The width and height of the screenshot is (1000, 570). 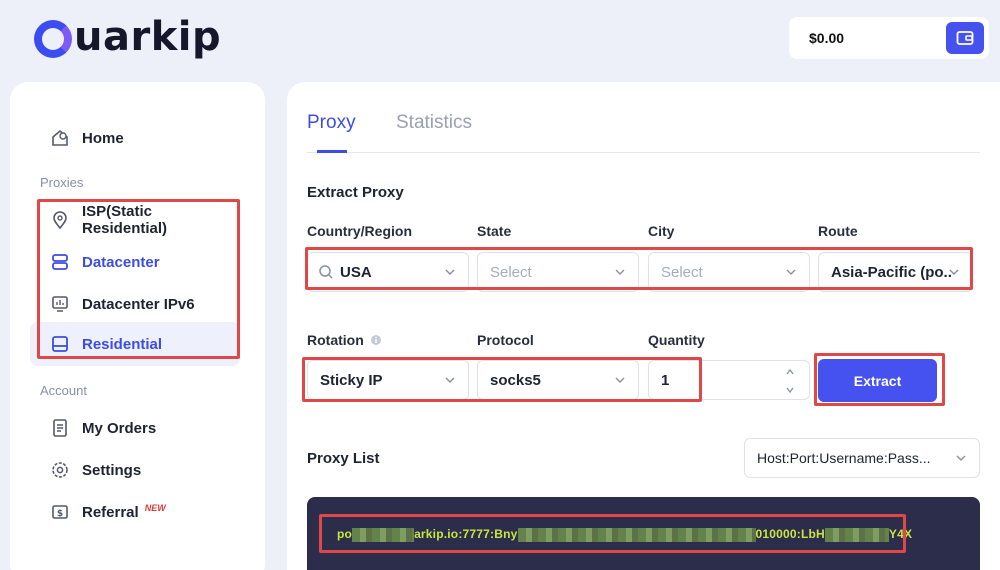 I want to click on quarkip-logo: uarkip, so click(x=127, y=37).